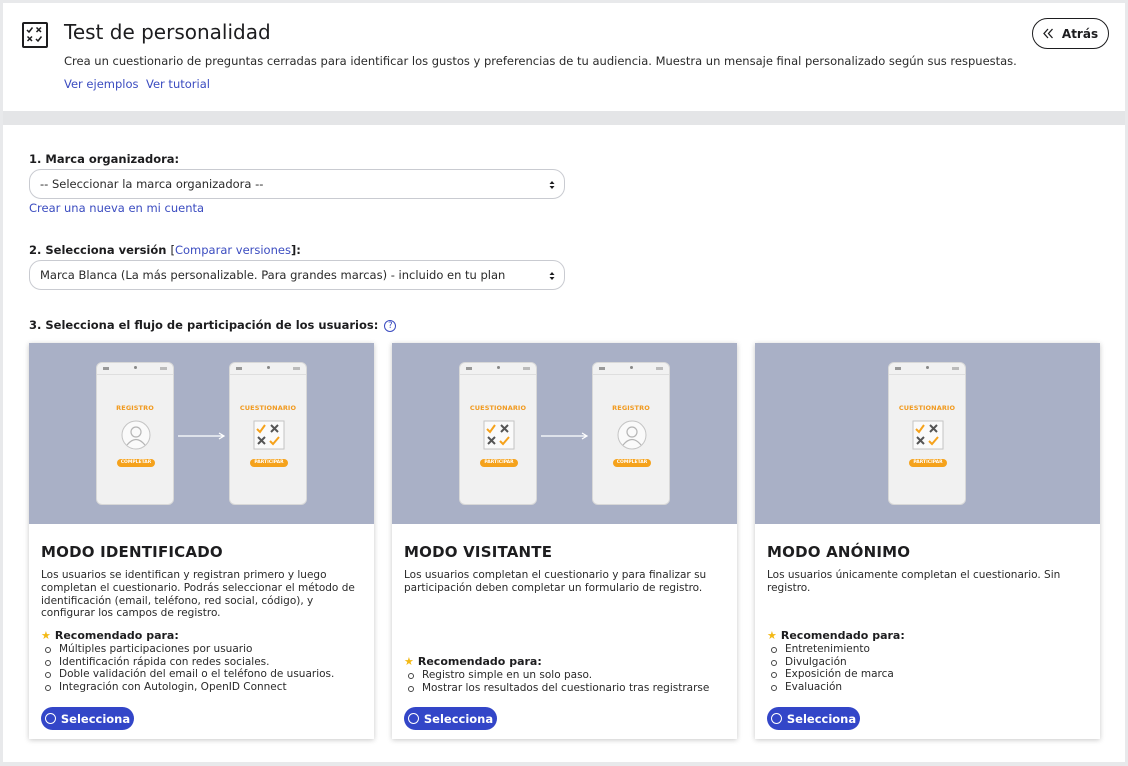 The image size is (1128, 766). I want to click on brand-label: 1. Marca organizadora:, so click(104, 159).